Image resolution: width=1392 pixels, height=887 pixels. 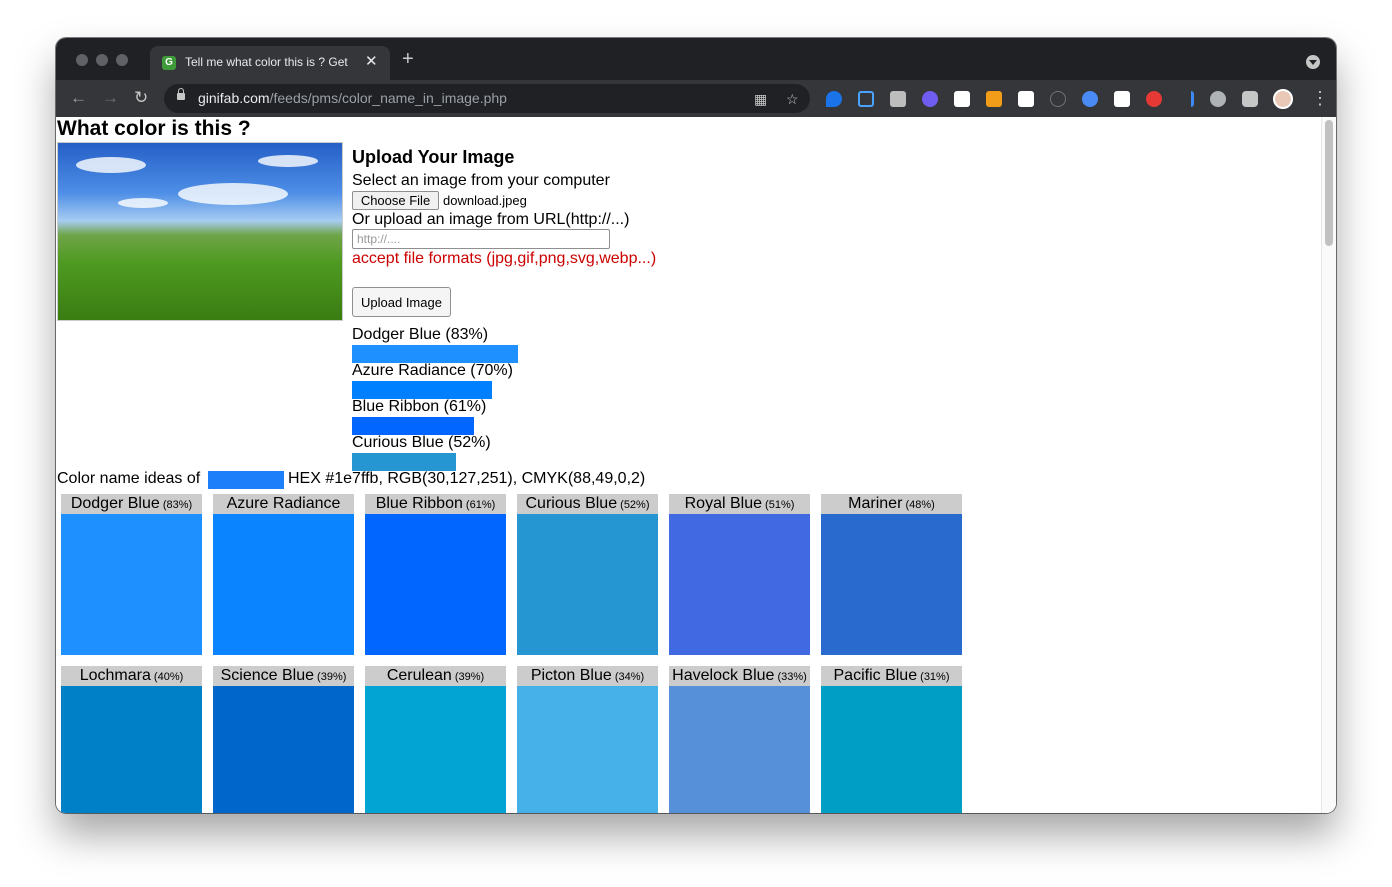 I want to click on color-card-label: Blue Ribbon (61%), so click(x=435, y=504).